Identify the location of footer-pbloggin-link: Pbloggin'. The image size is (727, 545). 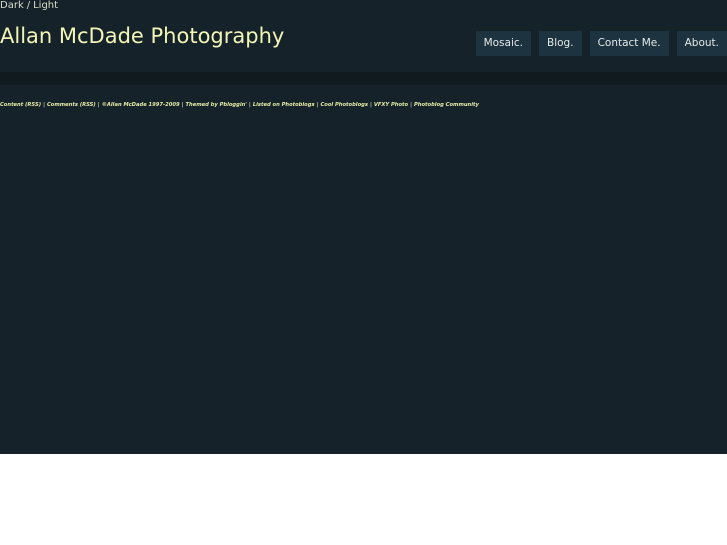
(233, 105).